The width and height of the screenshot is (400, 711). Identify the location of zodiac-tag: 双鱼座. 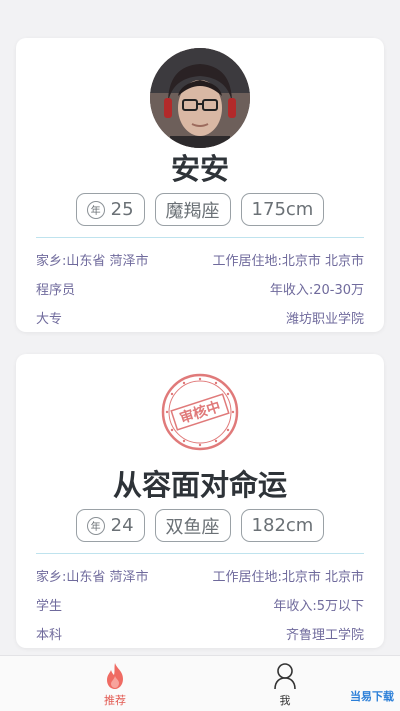
(192, 525).